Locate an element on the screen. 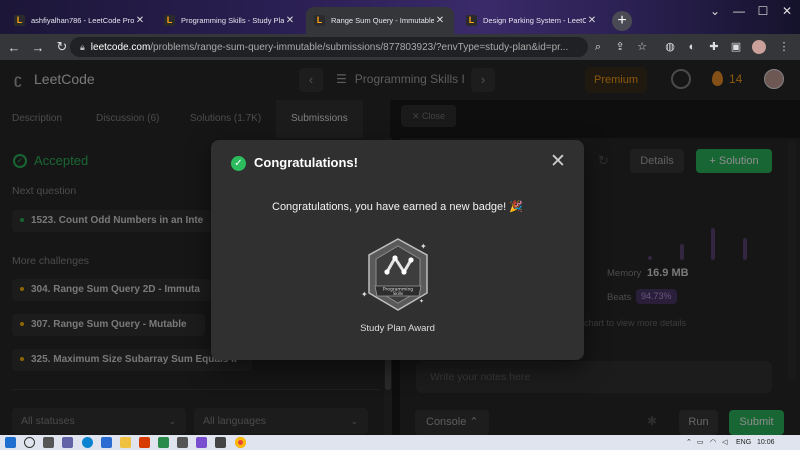 The image size is (800, 450). keyboard-language: ENG is located at coordinates (743, 442).